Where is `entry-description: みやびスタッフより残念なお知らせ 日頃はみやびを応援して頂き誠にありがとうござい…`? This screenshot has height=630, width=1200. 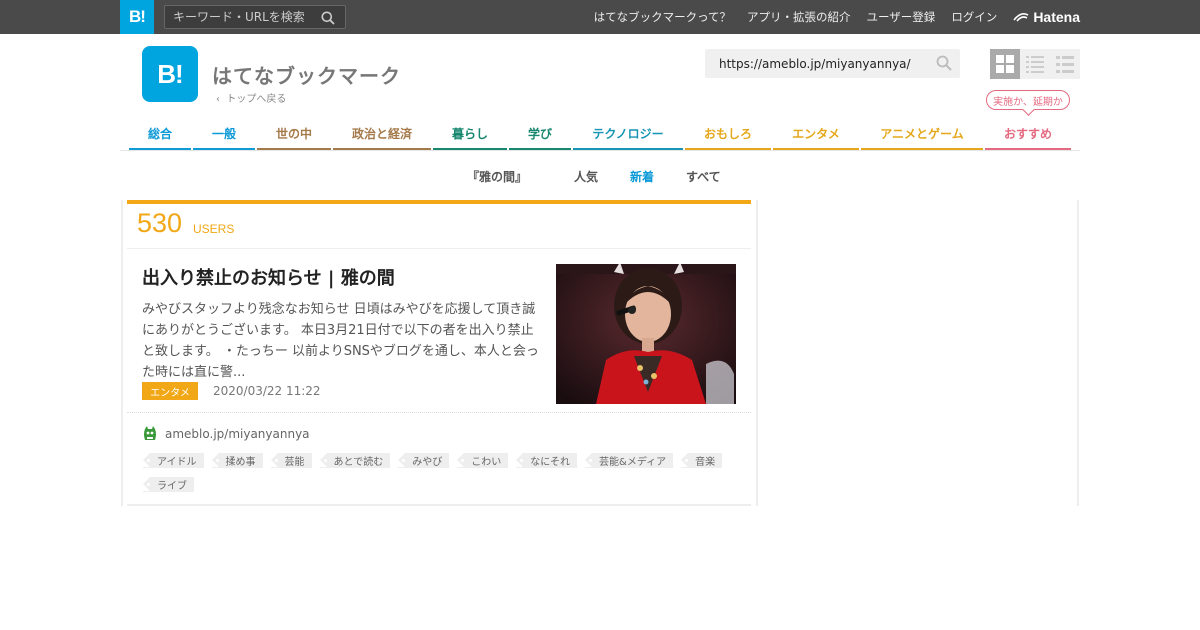 entry-description: みやびスタッフより残念なお知らせ 日頃はみやびを応援して頂き誠にありがとうござい… is located at coordinates (340, 341).